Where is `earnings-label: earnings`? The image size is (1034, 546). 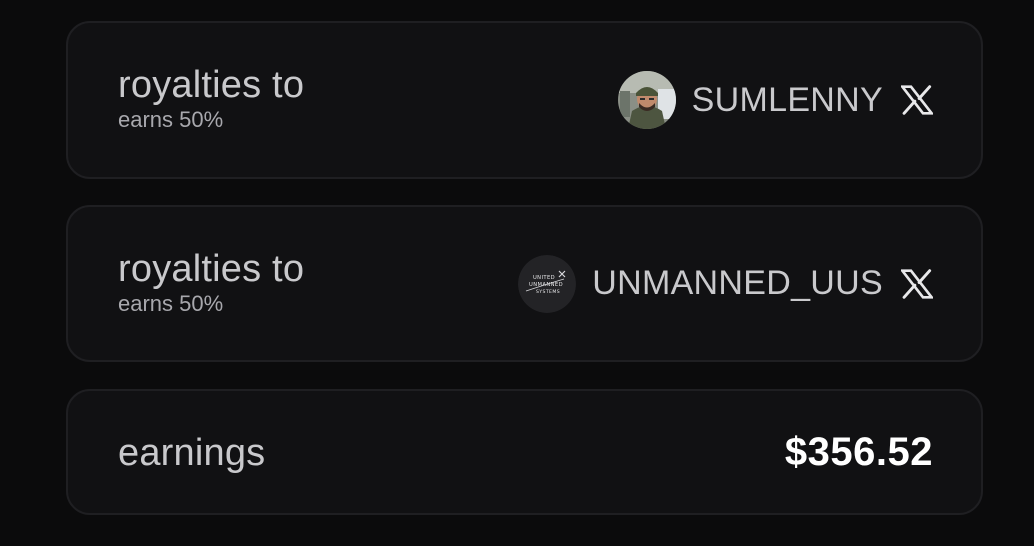 earnings-label: earnings is located at coordinates (192, 453).